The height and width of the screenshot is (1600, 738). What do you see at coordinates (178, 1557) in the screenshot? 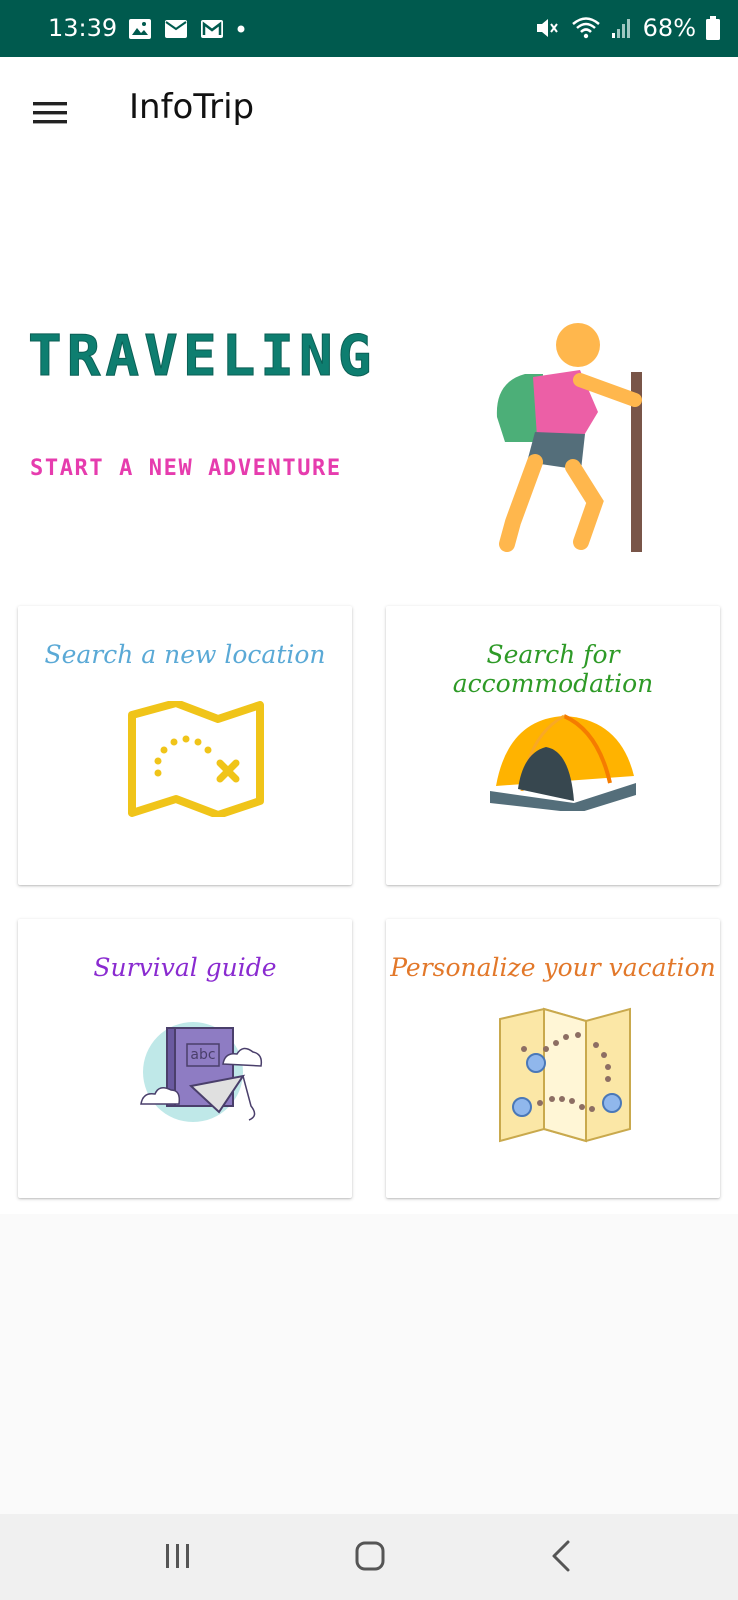
I see `recent-apps-icon` at bounding box center [178, 1557].